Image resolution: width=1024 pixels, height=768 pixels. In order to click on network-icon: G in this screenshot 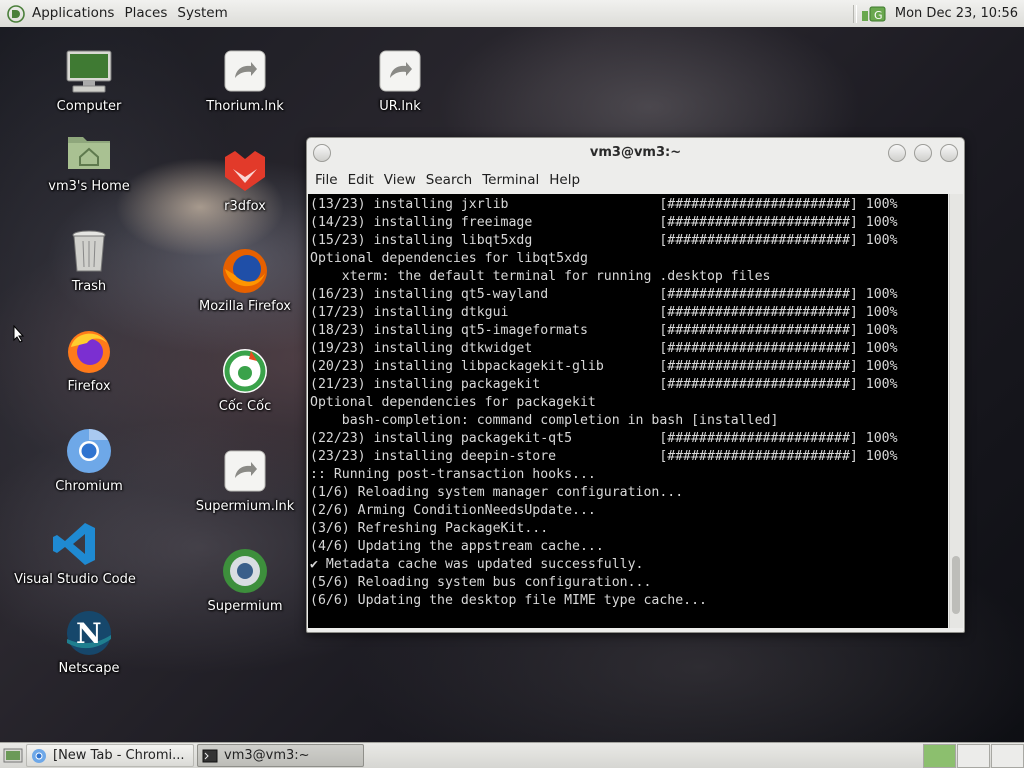, I will do `click(874, 14)`.